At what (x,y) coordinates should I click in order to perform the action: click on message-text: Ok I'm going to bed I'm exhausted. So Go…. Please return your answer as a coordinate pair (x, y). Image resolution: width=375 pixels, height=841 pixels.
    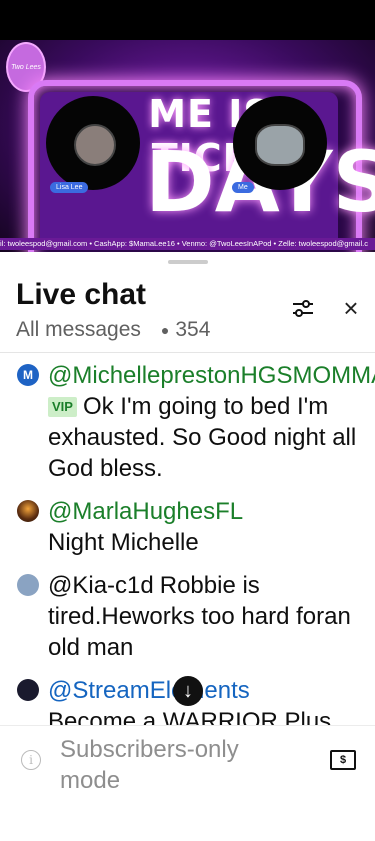
    Looking at the image, I should click on (202, 437).